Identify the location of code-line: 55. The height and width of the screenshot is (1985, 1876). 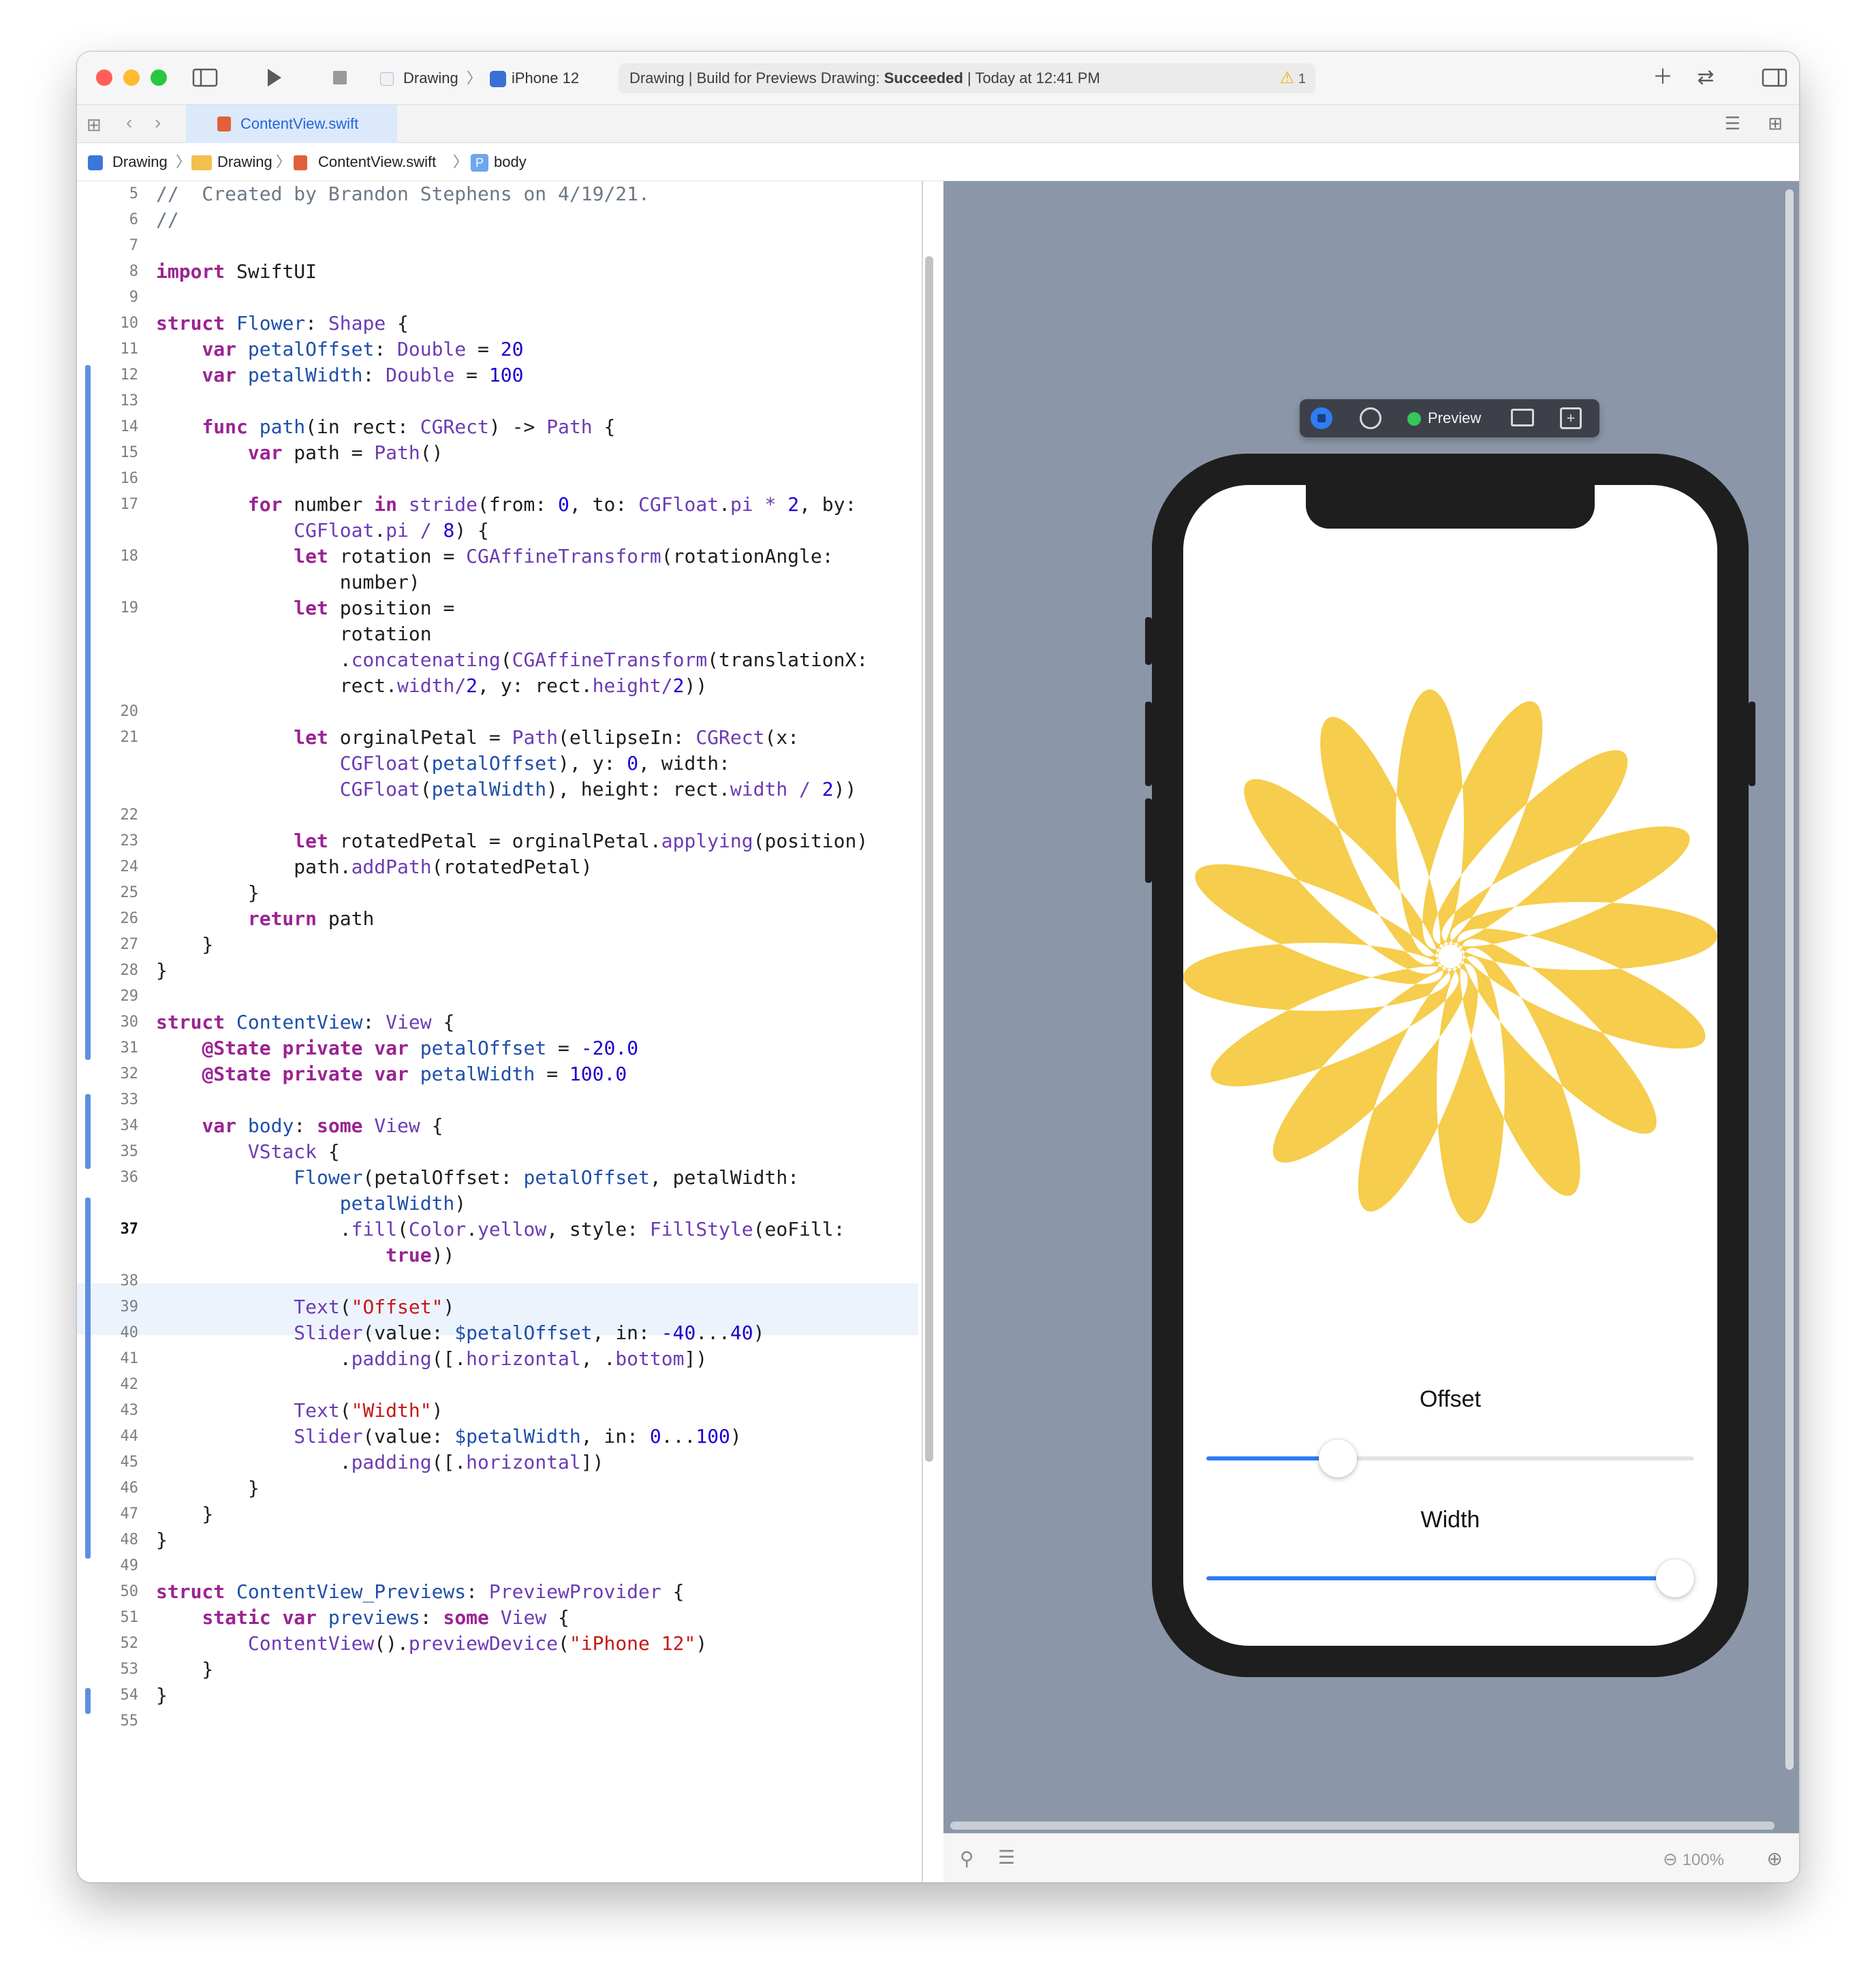
(498, 1721).